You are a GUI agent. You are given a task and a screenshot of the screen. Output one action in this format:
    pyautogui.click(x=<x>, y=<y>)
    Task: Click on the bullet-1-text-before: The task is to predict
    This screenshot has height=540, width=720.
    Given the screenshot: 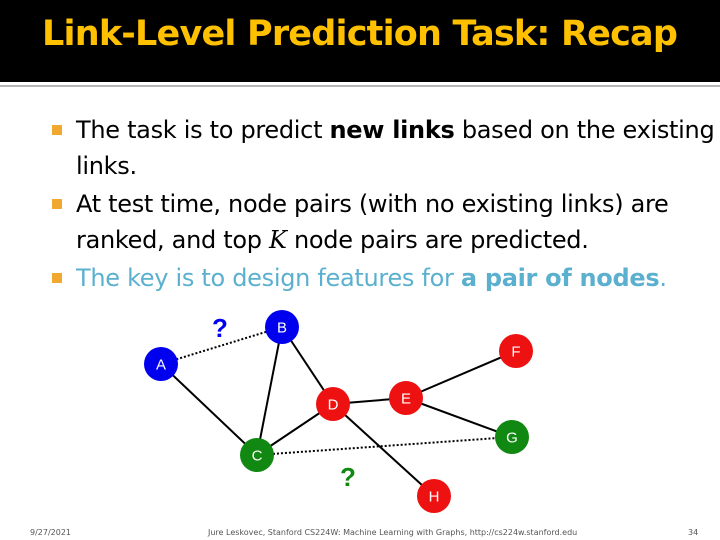 What is the action you would take?
    pyautogui.click(x=203, y=130)
    